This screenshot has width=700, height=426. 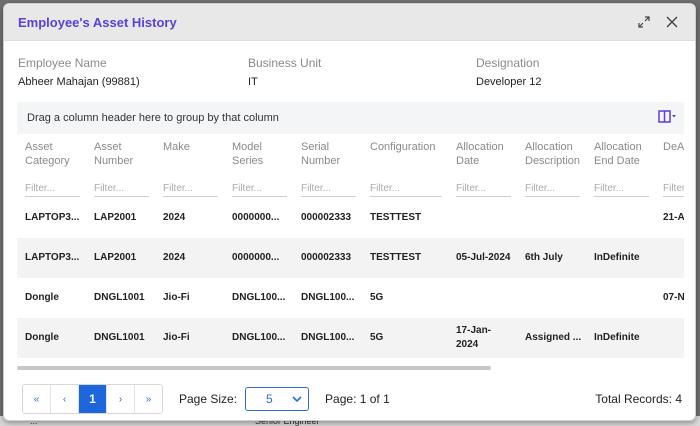 I want to click on business-unit-value: IT, so click(x=253, y=82).